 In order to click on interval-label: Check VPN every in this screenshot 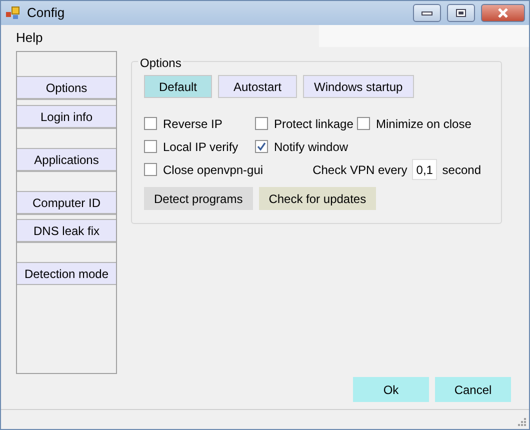, I will do `click(360, 170)`.